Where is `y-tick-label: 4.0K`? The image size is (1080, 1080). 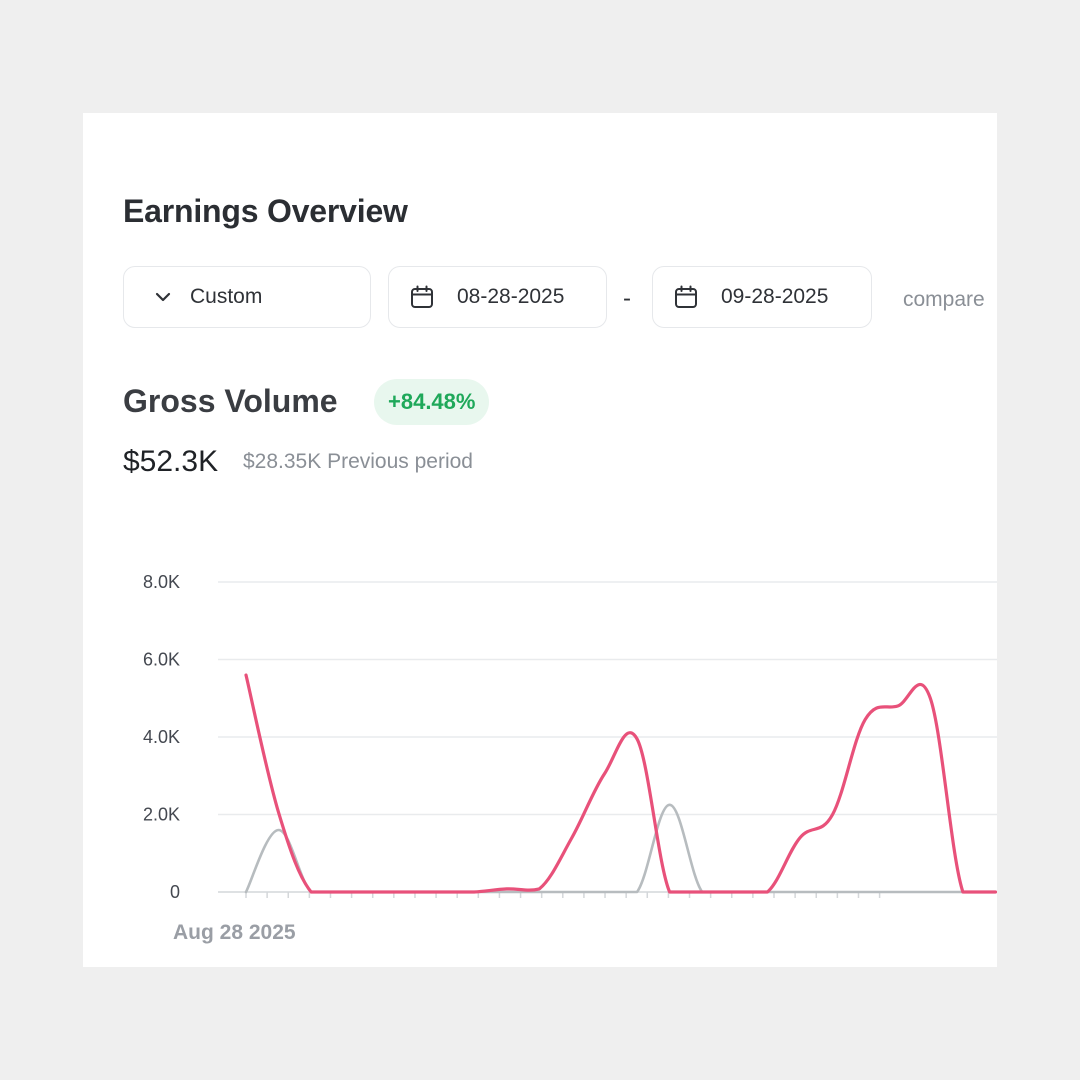
y-tick-label: 4.0K is located at coordinates (161, 737).